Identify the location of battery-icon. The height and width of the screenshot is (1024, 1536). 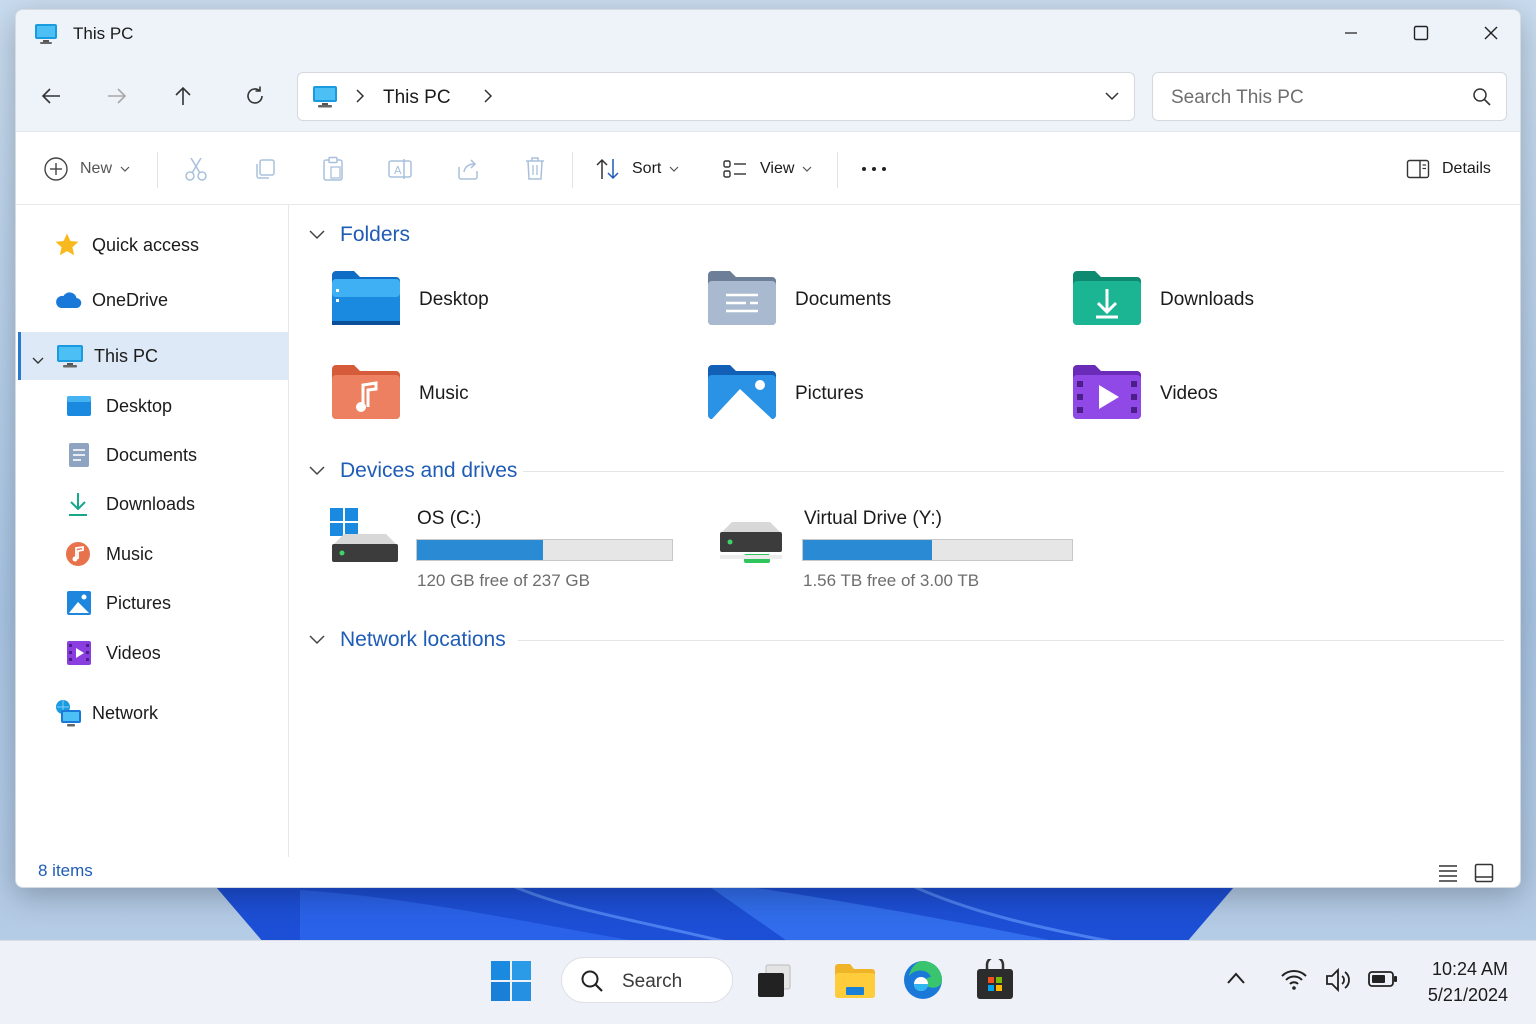
(1383, 981).